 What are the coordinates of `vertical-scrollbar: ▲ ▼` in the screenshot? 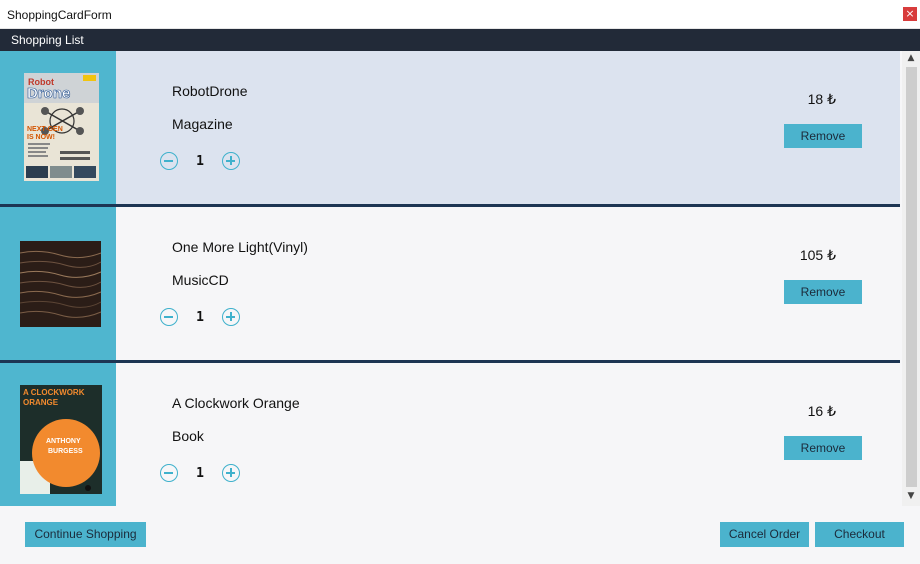 It's located at (911, 278).